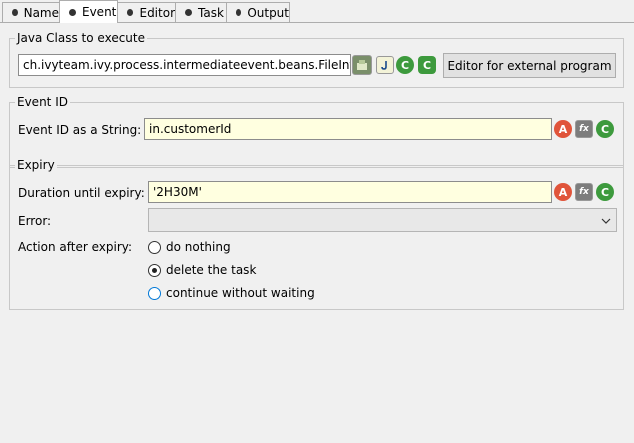 Image resolution: width=634 pixels, height=443 pixels. What do you see at coordinates (350, 192) in the screenshot?
I see `duration-input: '2H30M'` at bounding box center [350, 192].